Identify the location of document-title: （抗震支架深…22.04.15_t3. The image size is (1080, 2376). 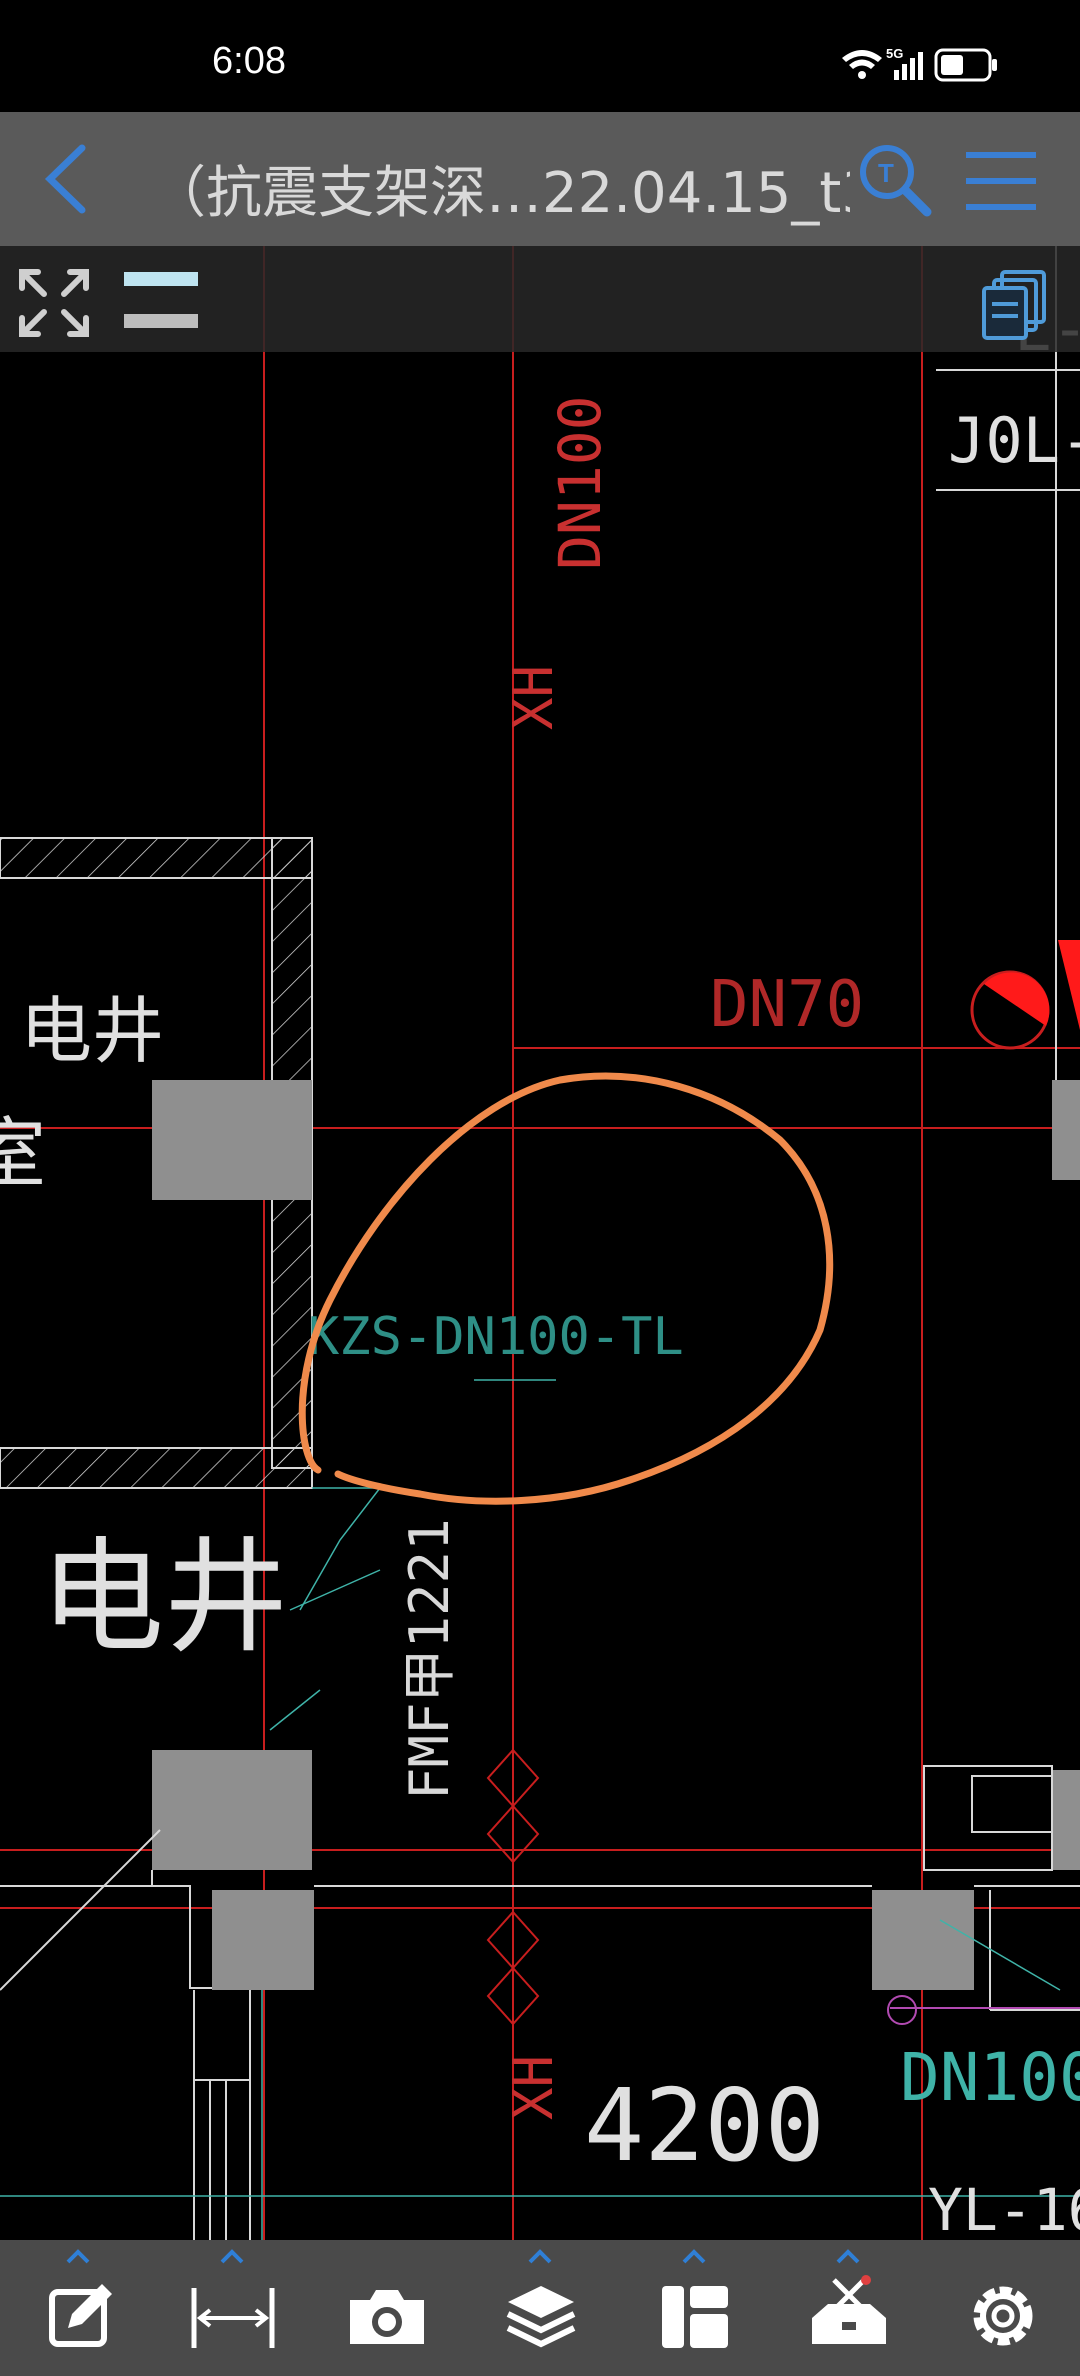
(500, 193).